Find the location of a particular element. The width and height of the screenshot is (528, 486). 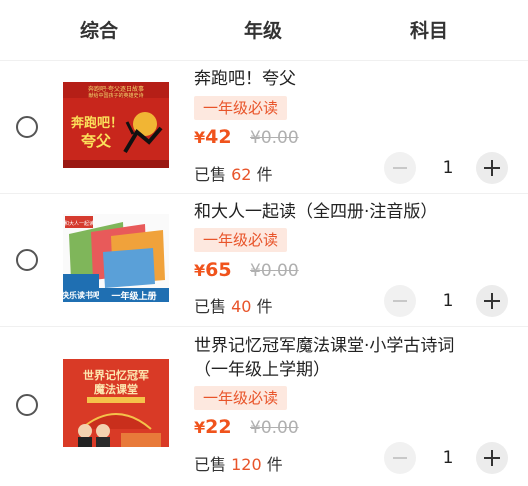

sold-number: 62 is located at coordinates (241, 174).